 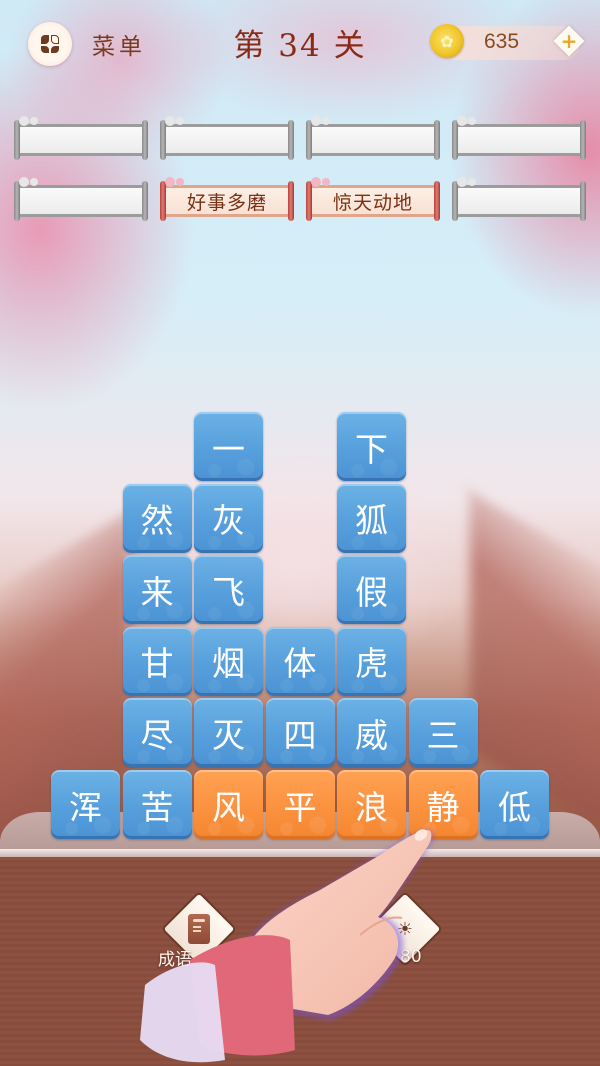 I want to click on dictionary-label: 成语, so click(x=175, y=960).